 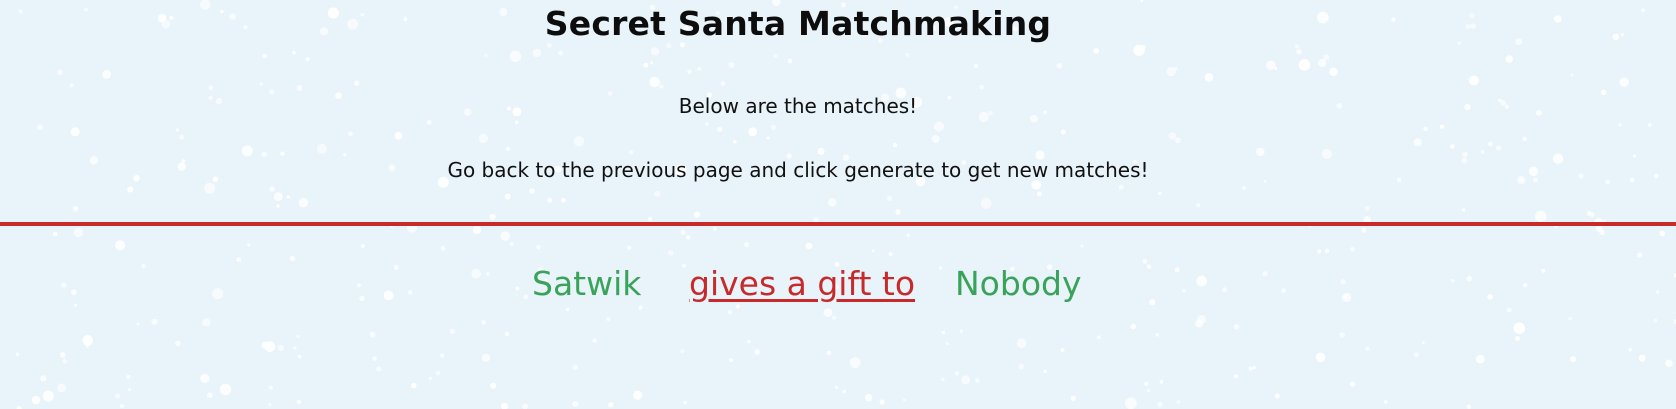 What do you see at coordinates (587, 283) in the screenshot?
I see `giver-name: Satwik` at bounding box center [587, 283].